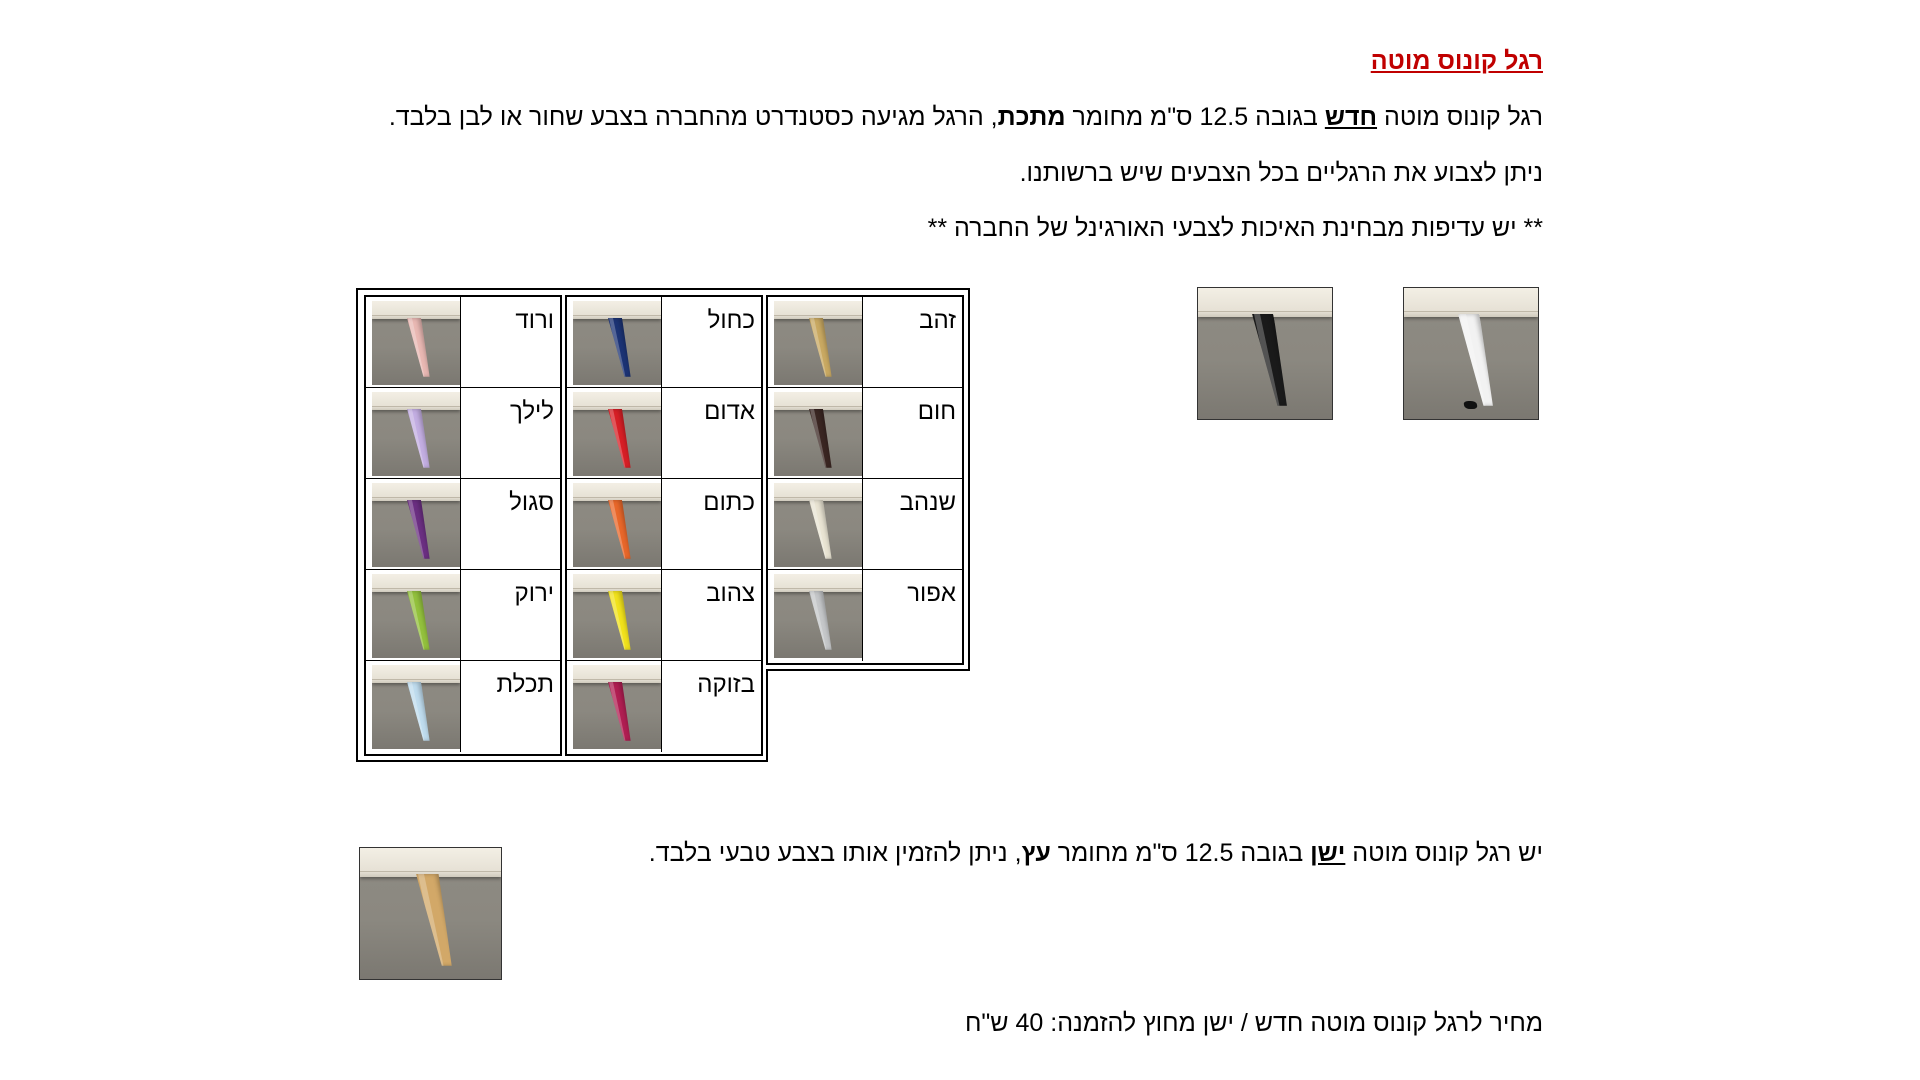  I want to click on color-swatch-cell: סגול, so click(462, 524).